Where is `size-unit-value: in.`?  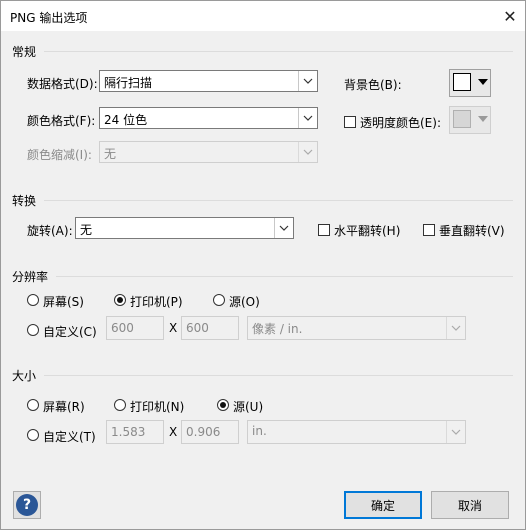 size-unit-value: in. is located at coordinates (259, 431).